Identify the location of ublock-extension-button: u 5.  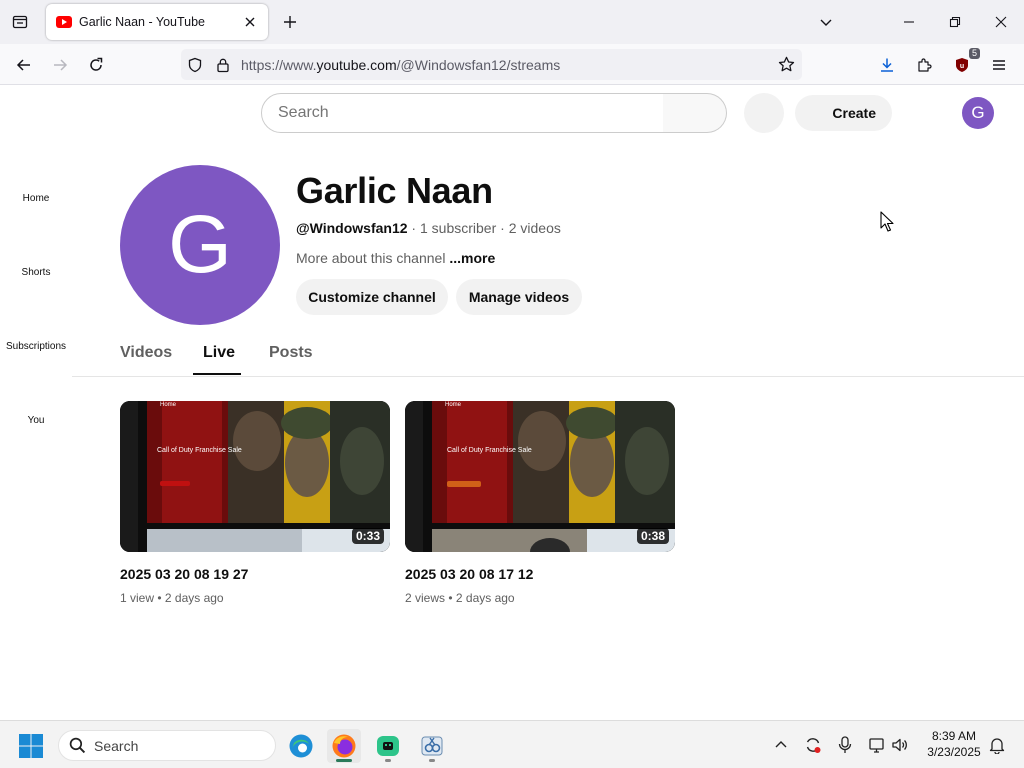
(964, 63).